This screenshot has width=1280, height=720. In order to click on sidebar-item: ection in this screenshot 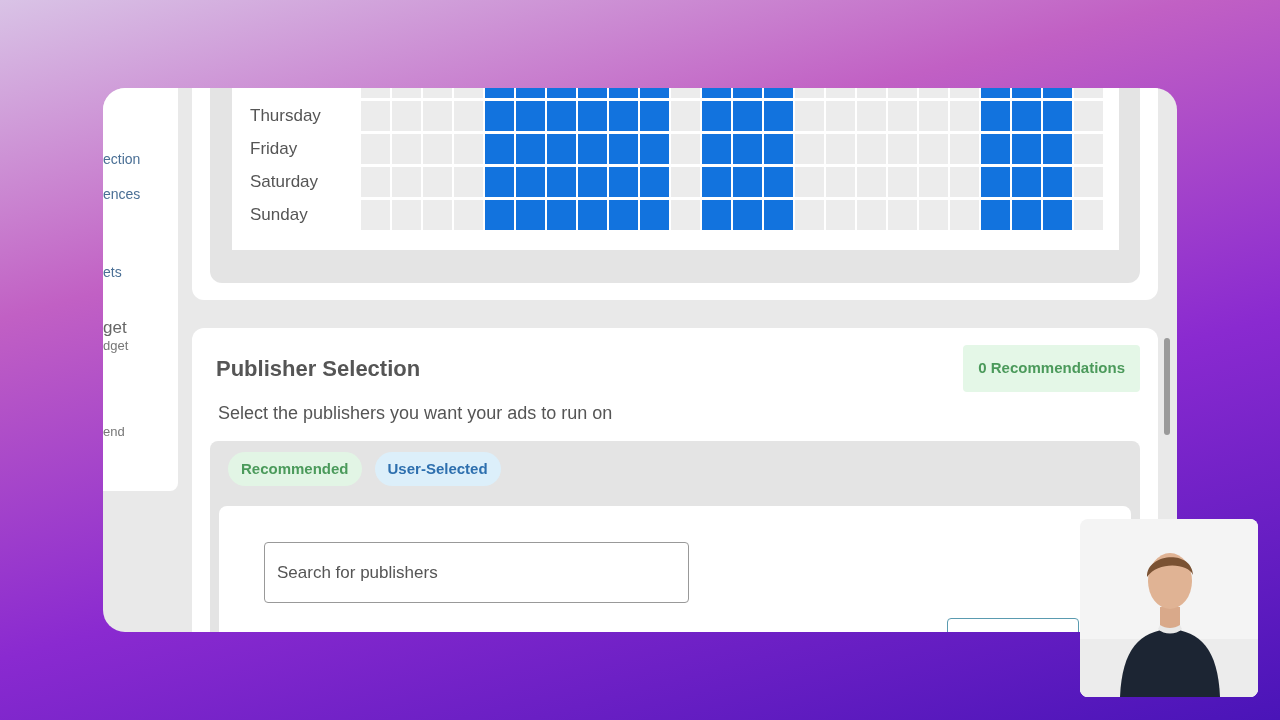, I will do `click(140, 159)`.